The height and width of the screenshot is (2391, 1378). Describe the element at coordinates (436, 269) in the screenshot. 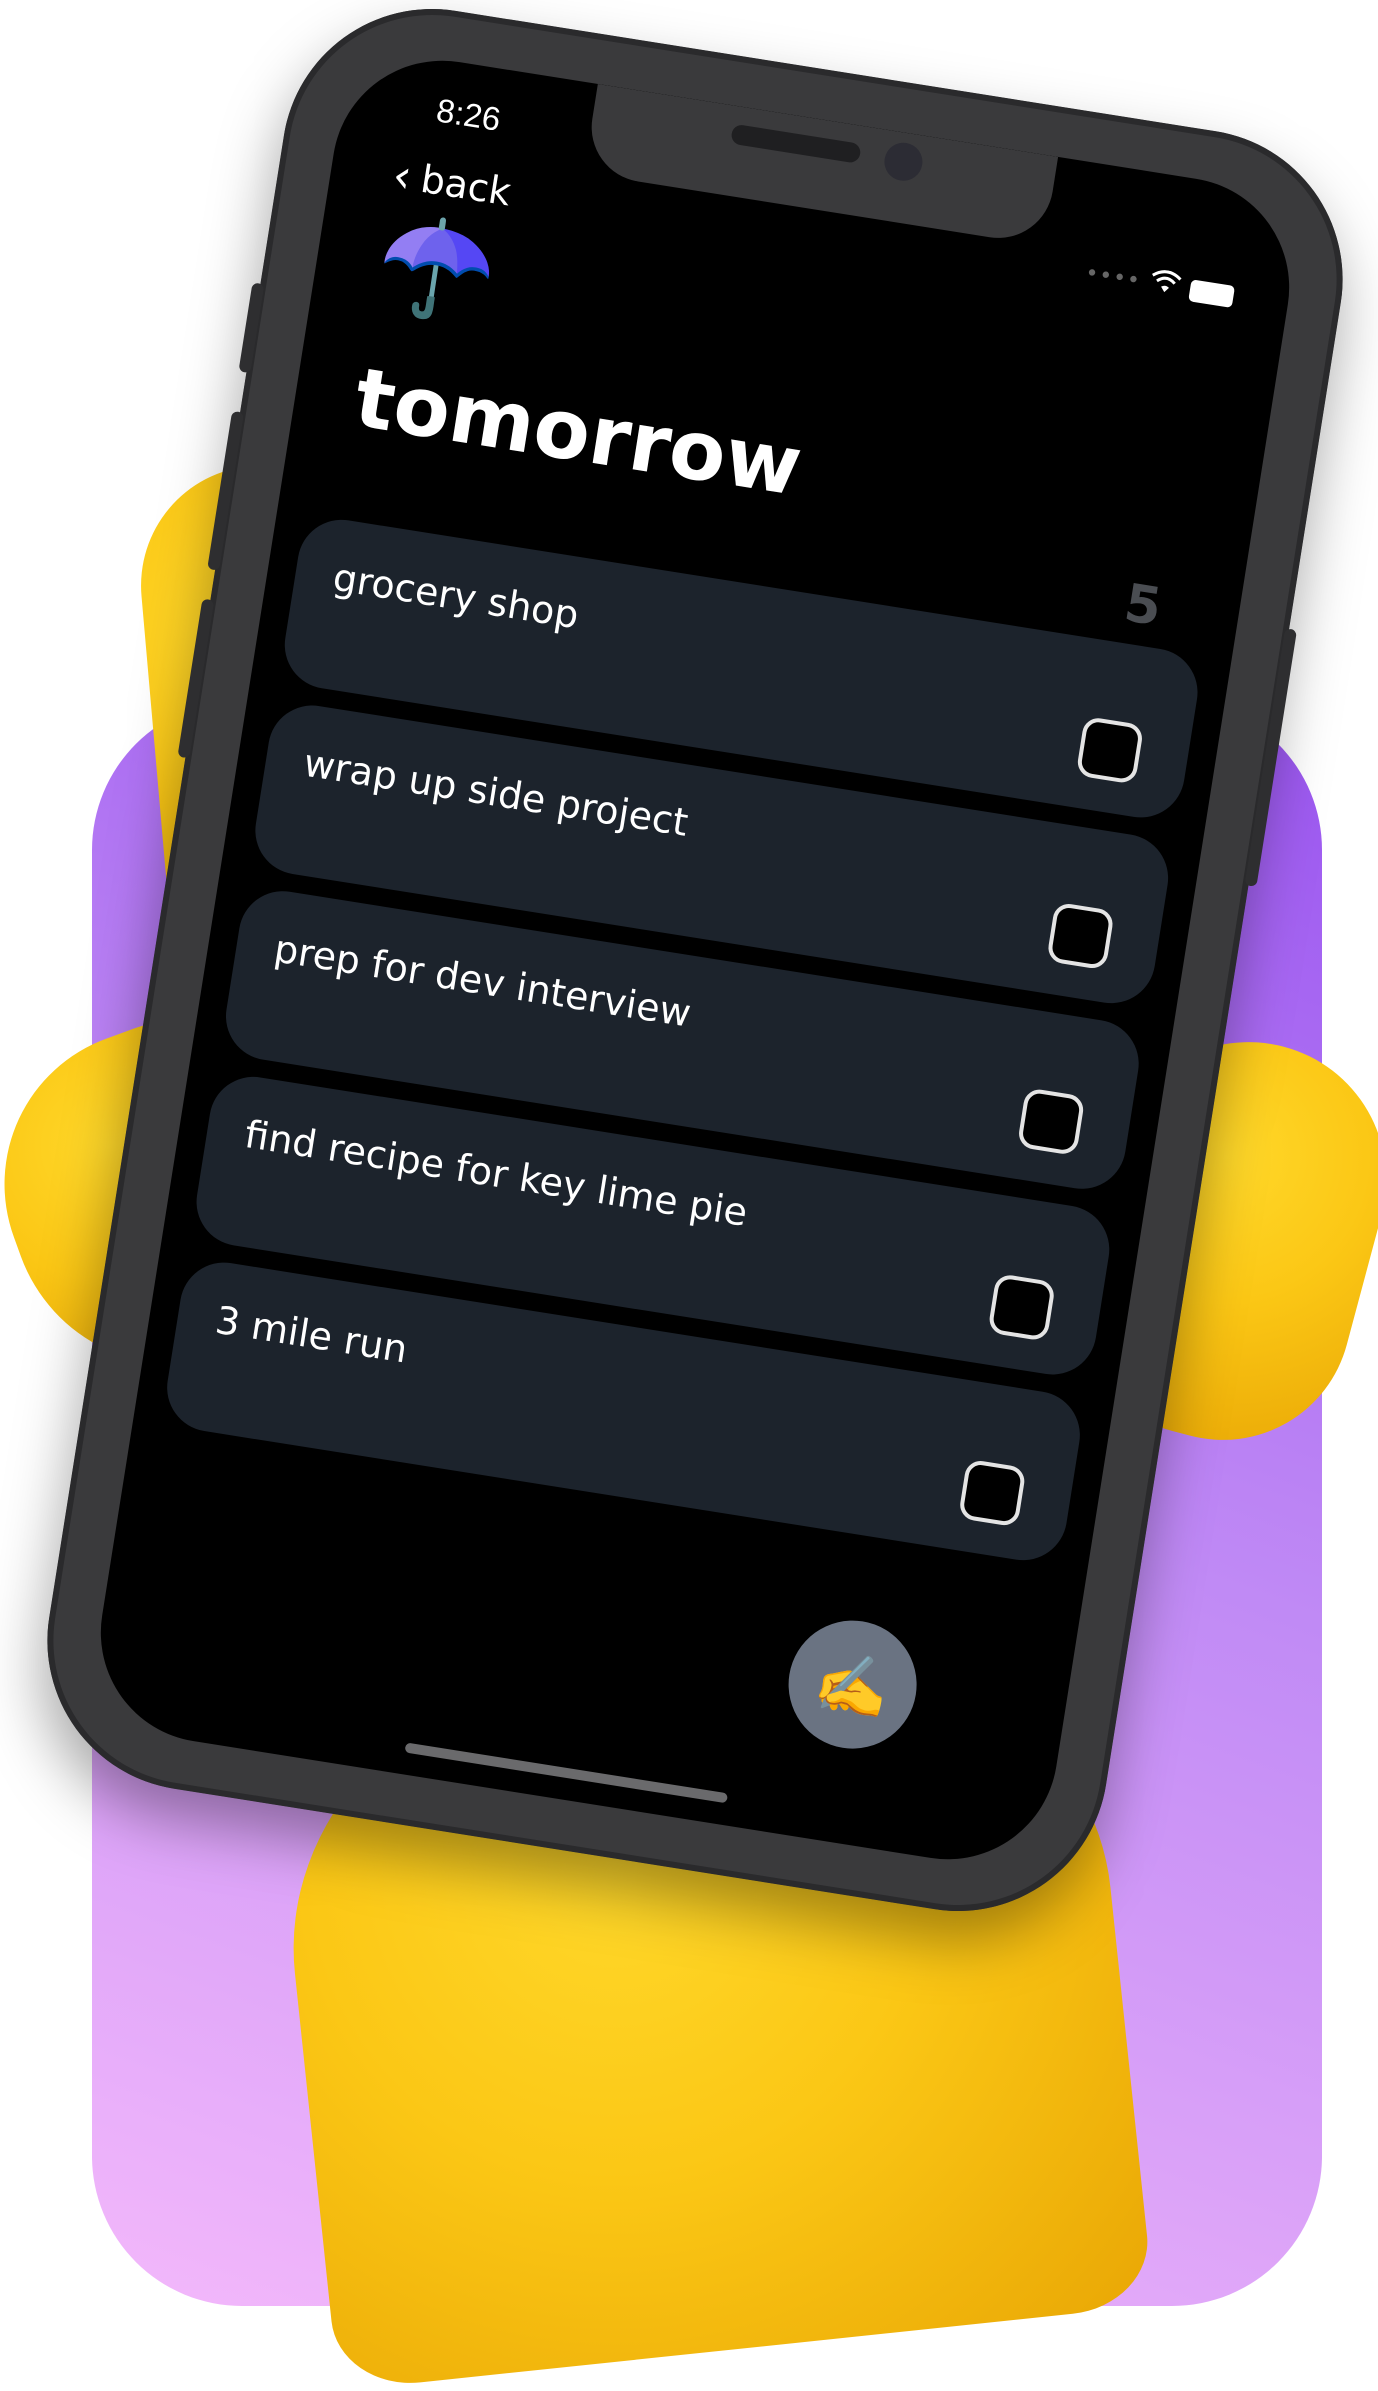

I see `umbrella-icon: ☂️` at that location.